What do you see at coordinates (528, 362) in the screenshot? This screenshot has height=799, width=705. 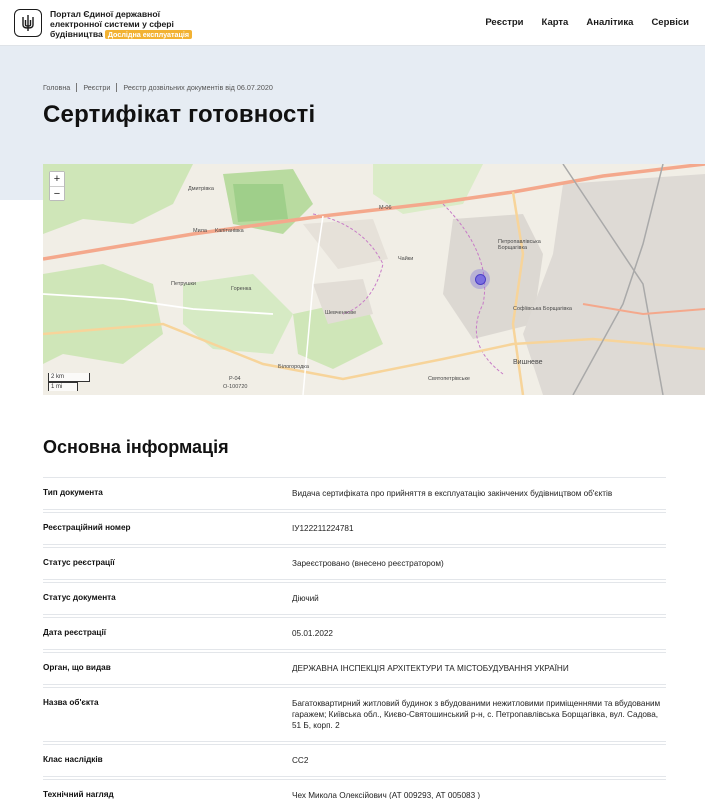 I see `map-label: Вишневе` at bounding box center [528, 362].